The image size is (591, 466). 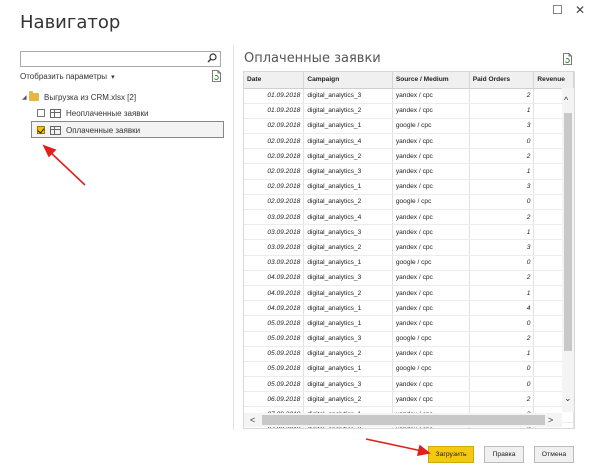 I want to click on restore-button: ☐, so click(x=557, y=10).